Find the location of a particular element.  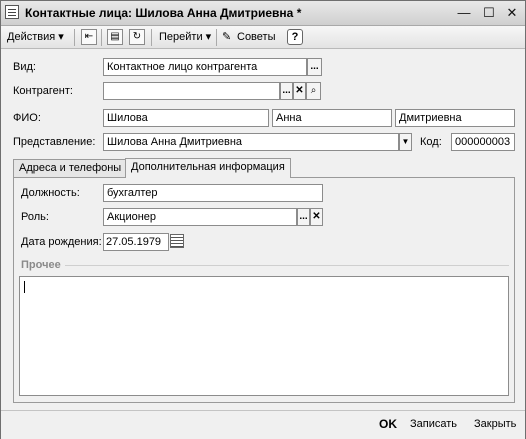

actions-menu: Действия ▾ is located at coordinates (35, 37).